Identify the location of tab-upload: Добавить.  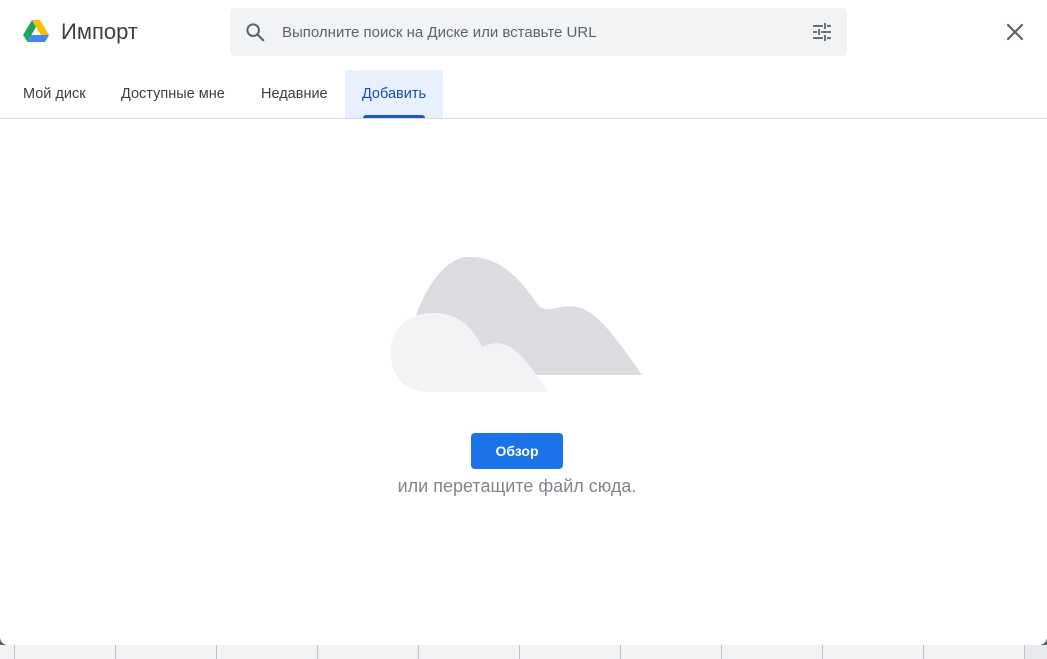
(394, 94).